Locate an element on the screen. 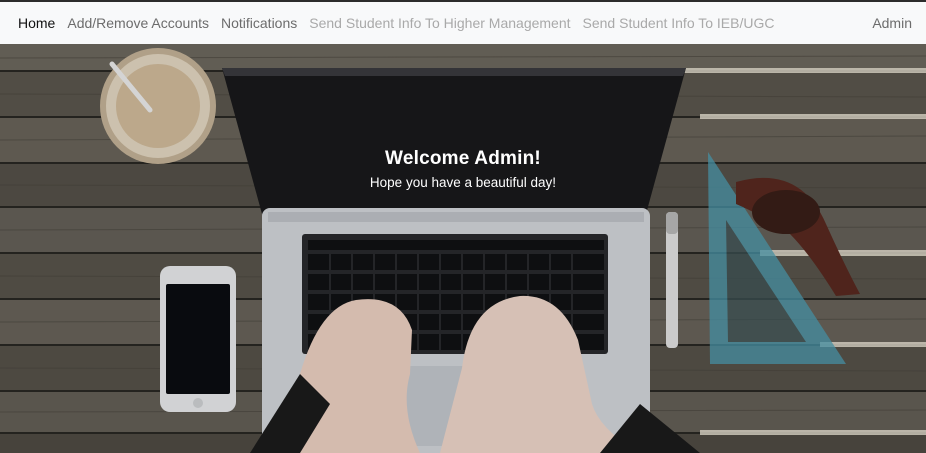 The height and width of the screenshot is (453, 926). nav-home-link: Home is located at coordinates (36, 23).